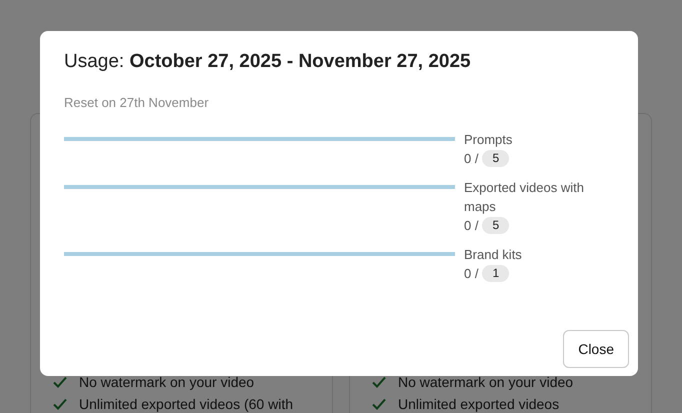  Describe the element at coordinates (137, 102) in the screenshot. I see `reset-date-text: Reset on 27th November` at that location.